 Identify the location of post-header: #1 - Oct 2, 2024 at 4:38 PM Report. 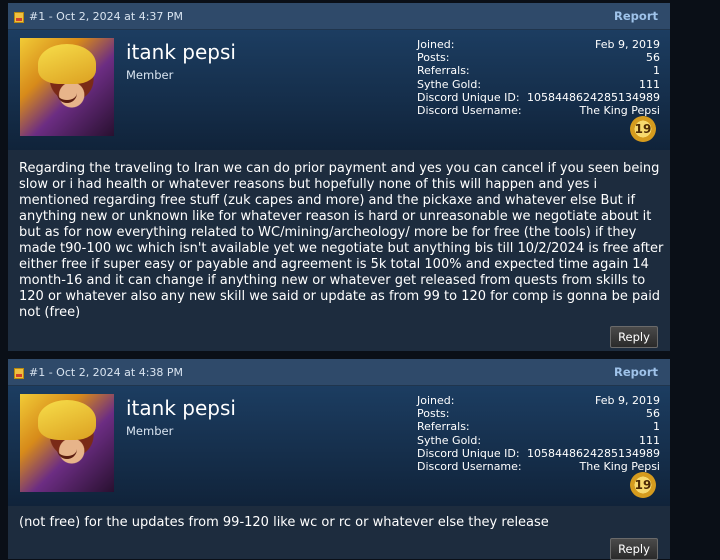
(339, 372).